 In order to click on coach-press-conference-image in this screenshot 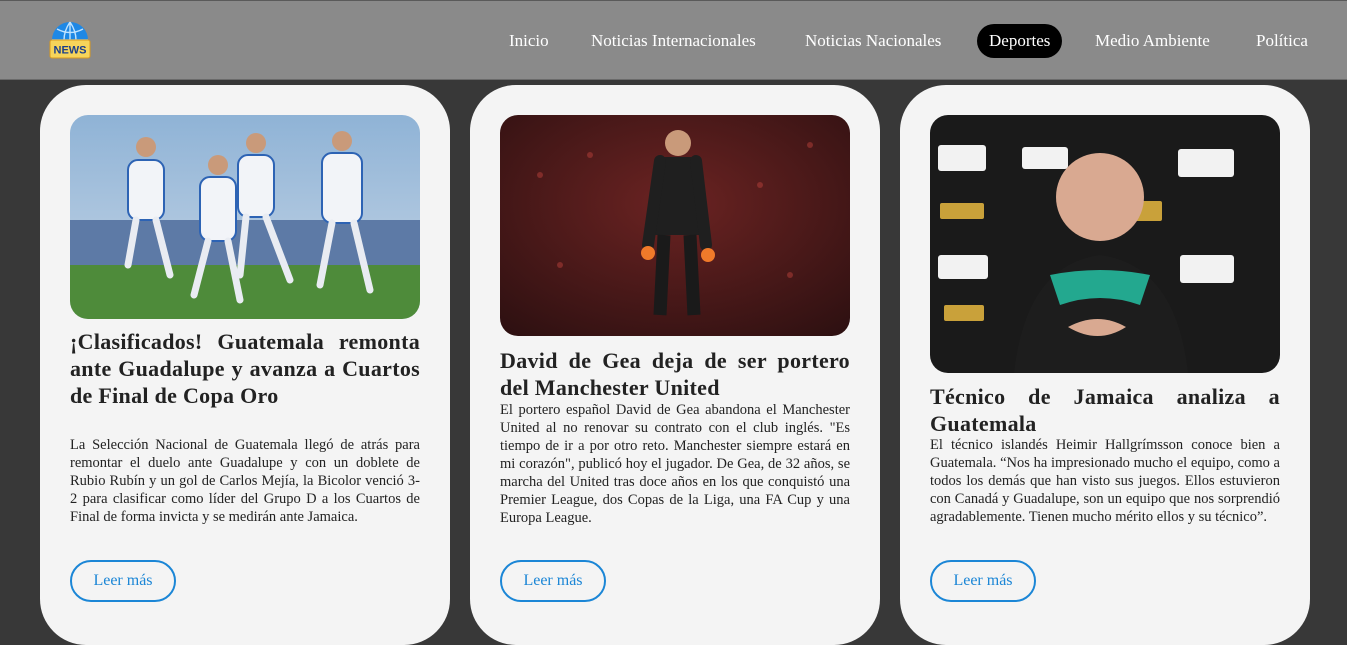, I will do `click(1105, 244)`.